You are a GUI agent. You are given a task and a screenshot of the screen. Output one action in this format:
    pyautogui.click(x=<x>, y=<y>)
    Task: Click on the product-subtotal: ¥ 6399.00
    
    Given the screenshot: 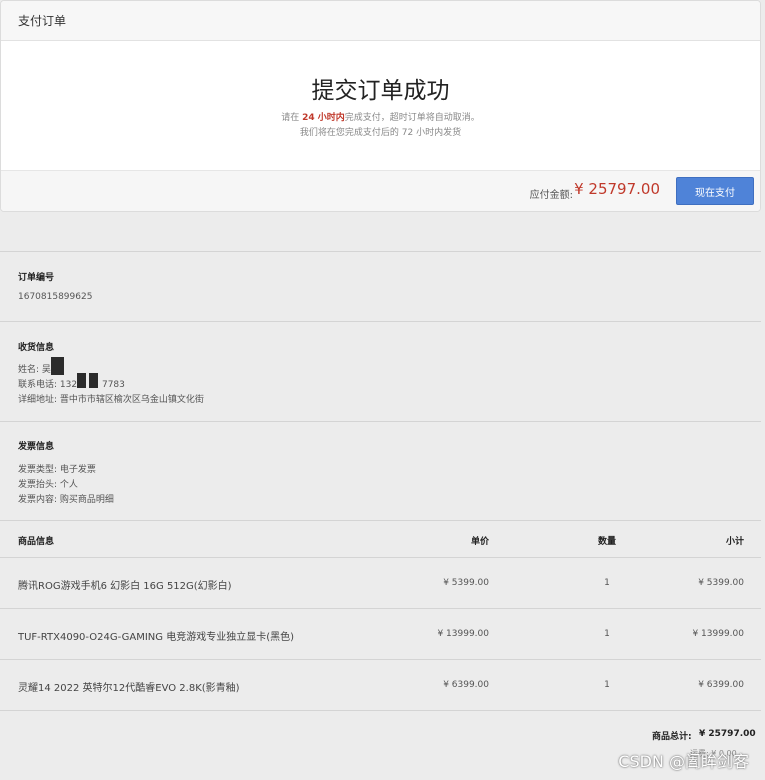 What is the action you would take?
    pyautogui.click(x=721, y=685)
    